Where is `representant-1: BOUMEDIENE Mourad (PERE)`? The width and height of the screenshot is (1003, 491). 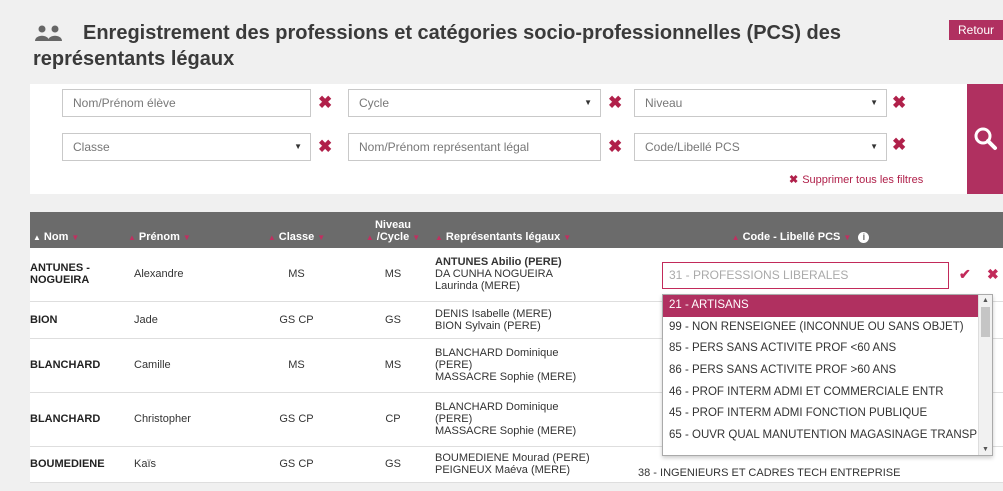
representant-1: BOUMEDIENE Mourad (PERE) is located at coordinates (512, 458).